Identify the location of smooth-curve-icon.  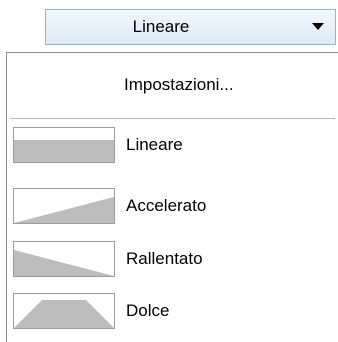
(64, 311).